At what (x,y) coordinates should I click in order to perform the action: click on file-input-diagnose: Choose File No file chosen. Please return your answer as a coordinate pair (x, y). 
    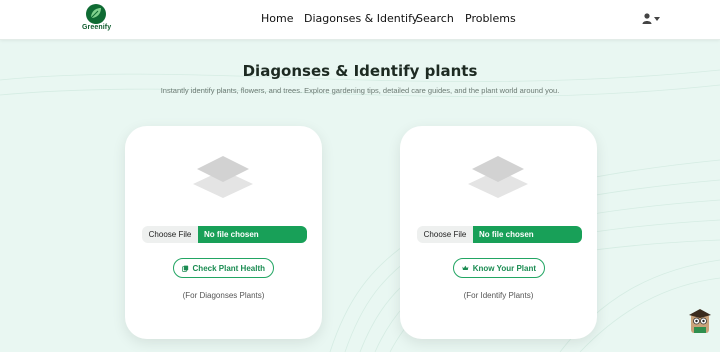
    Looking at the image, I should click on (224, 234).